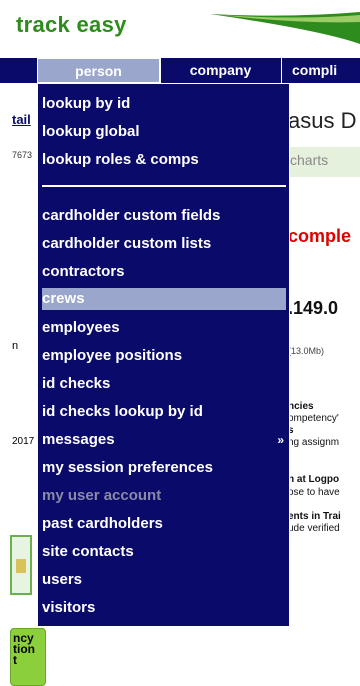 This screenshot has width=360, height=686. Describe the element at coordinates (164, 384) in the screenshot. I see `menu-item-id-checks: id checks` at that location.